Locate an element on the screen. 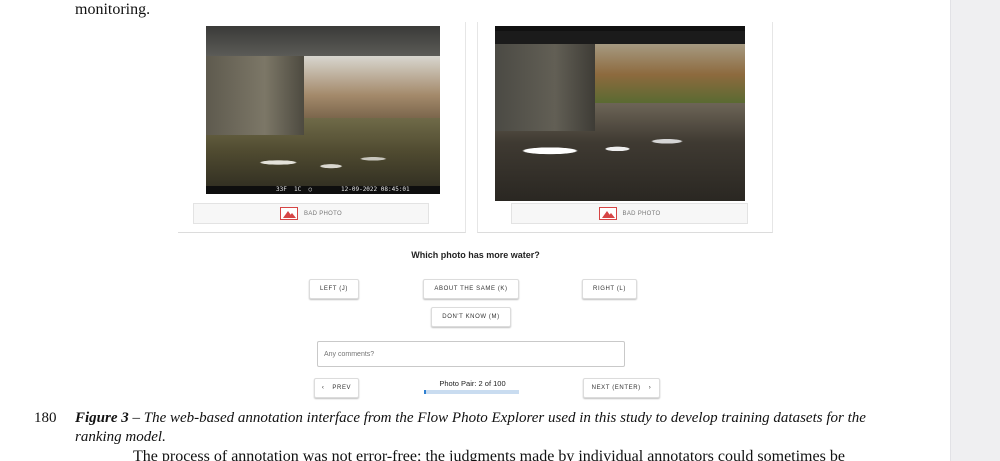 This screenshot has width=1000, height=461. left-photo-card: 33F 1C ○ 12-09-2022 08:45:01 BAD PHOTO is located at coordinates (322, 127).